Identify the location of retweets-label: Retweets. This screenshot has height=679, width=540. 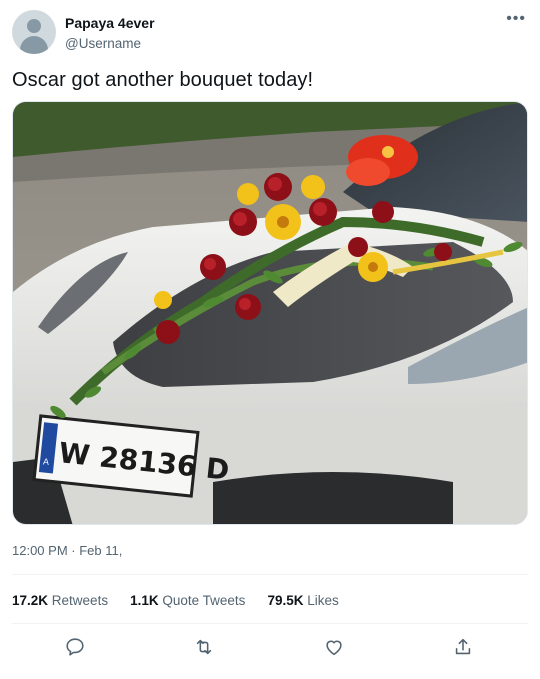
(80, 600).